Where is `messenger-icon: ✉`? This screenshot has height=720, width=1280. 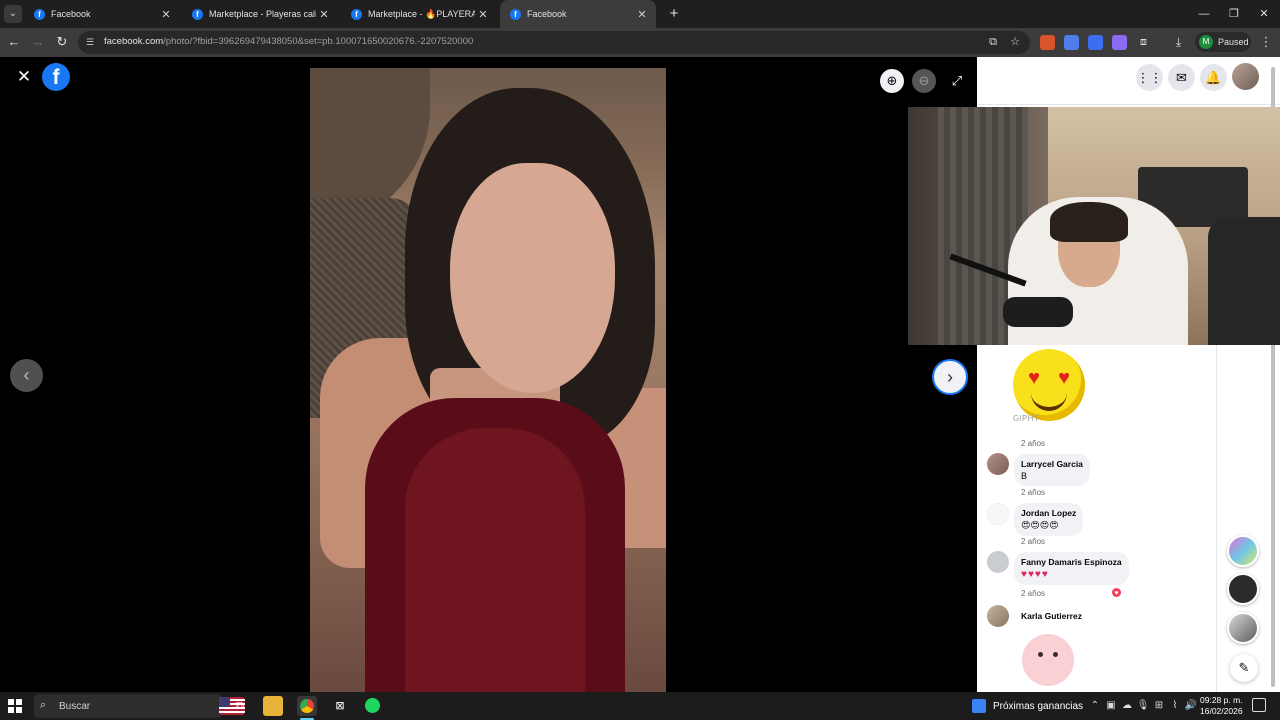
messenger-icon: ✉ is located at coordinates (1181, 77).